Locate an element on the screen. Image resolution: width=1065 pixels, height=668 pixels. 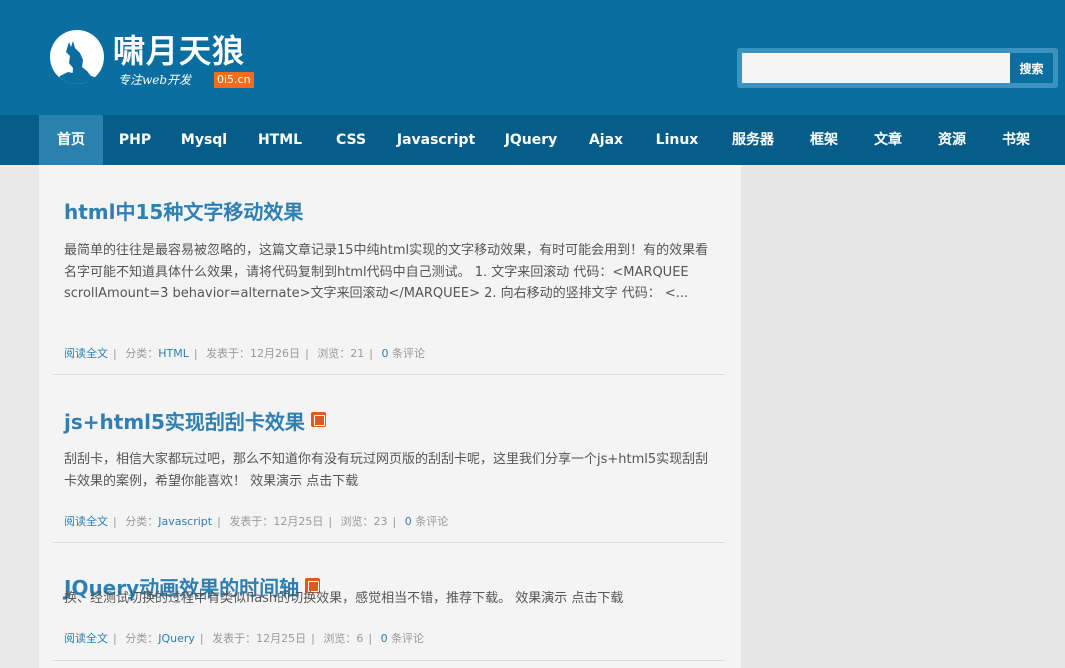
post-meta: 阅读全文 | 分类：HTML | 发表于：12月26日 | 浏览：21 | 0 条评论 is located at coordinates (244, 353).